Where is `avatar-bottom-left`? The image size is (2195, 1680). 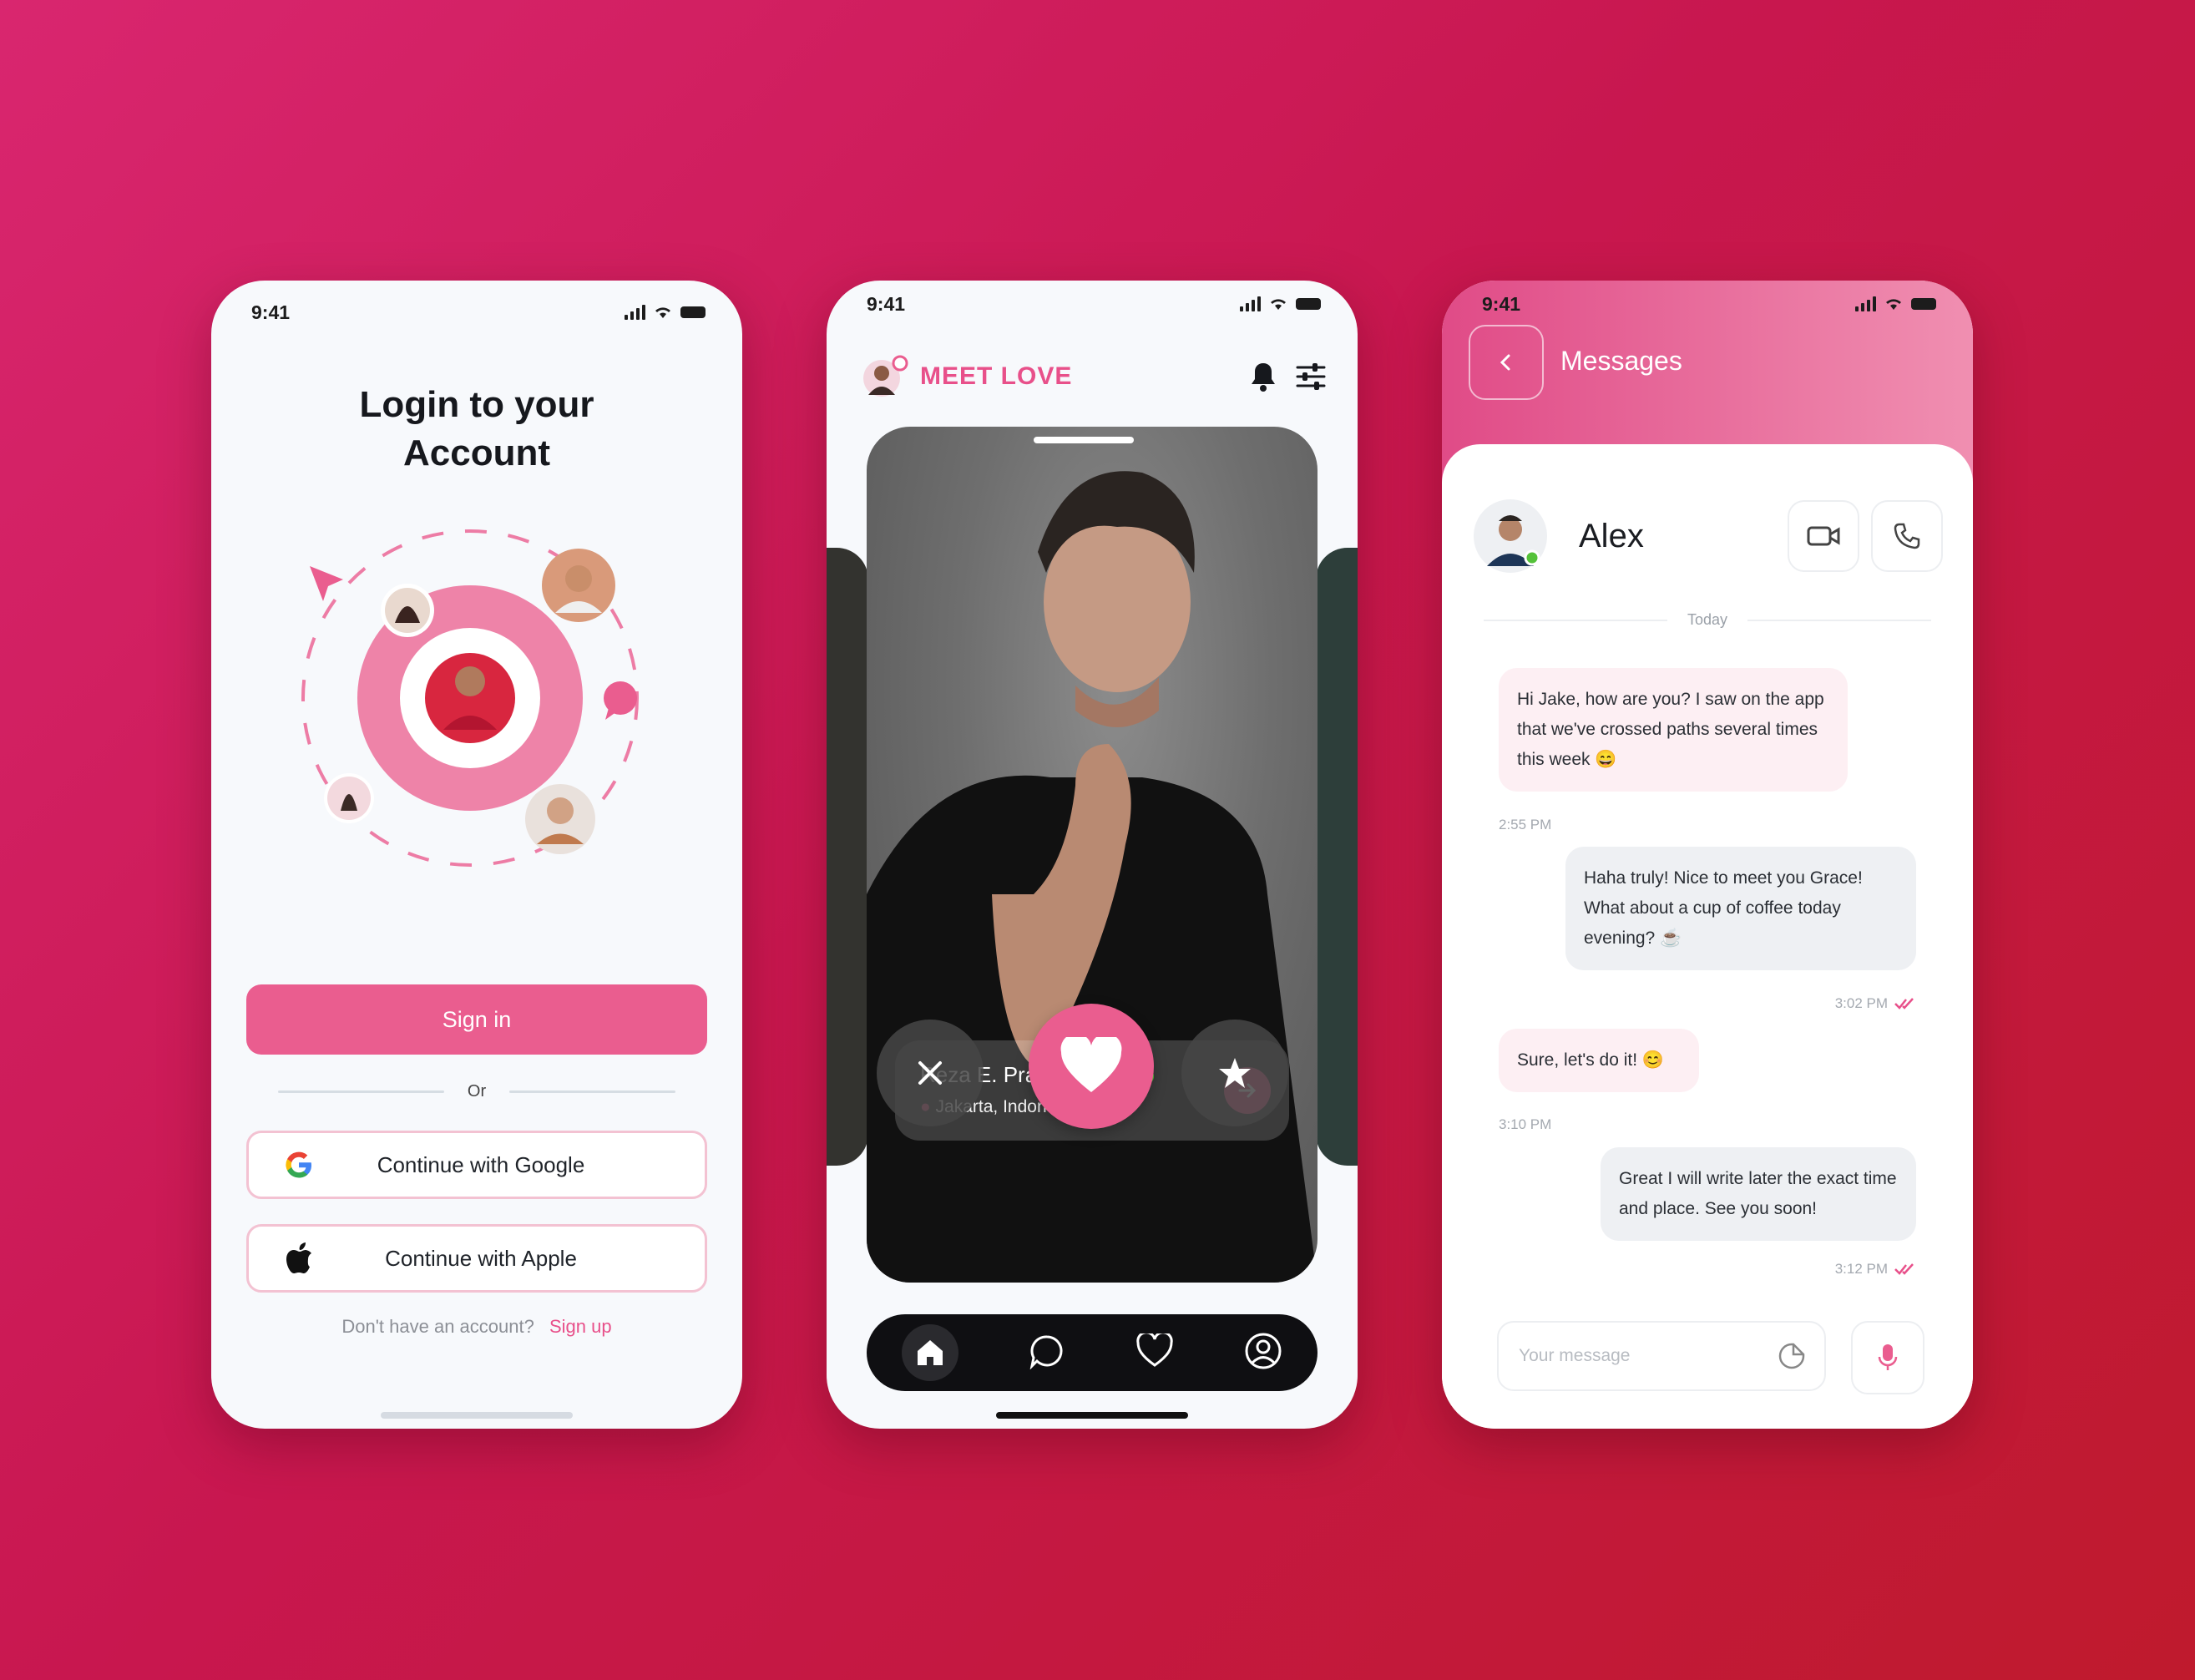
avatar-bottom-left is located at coordinates (349, 798).